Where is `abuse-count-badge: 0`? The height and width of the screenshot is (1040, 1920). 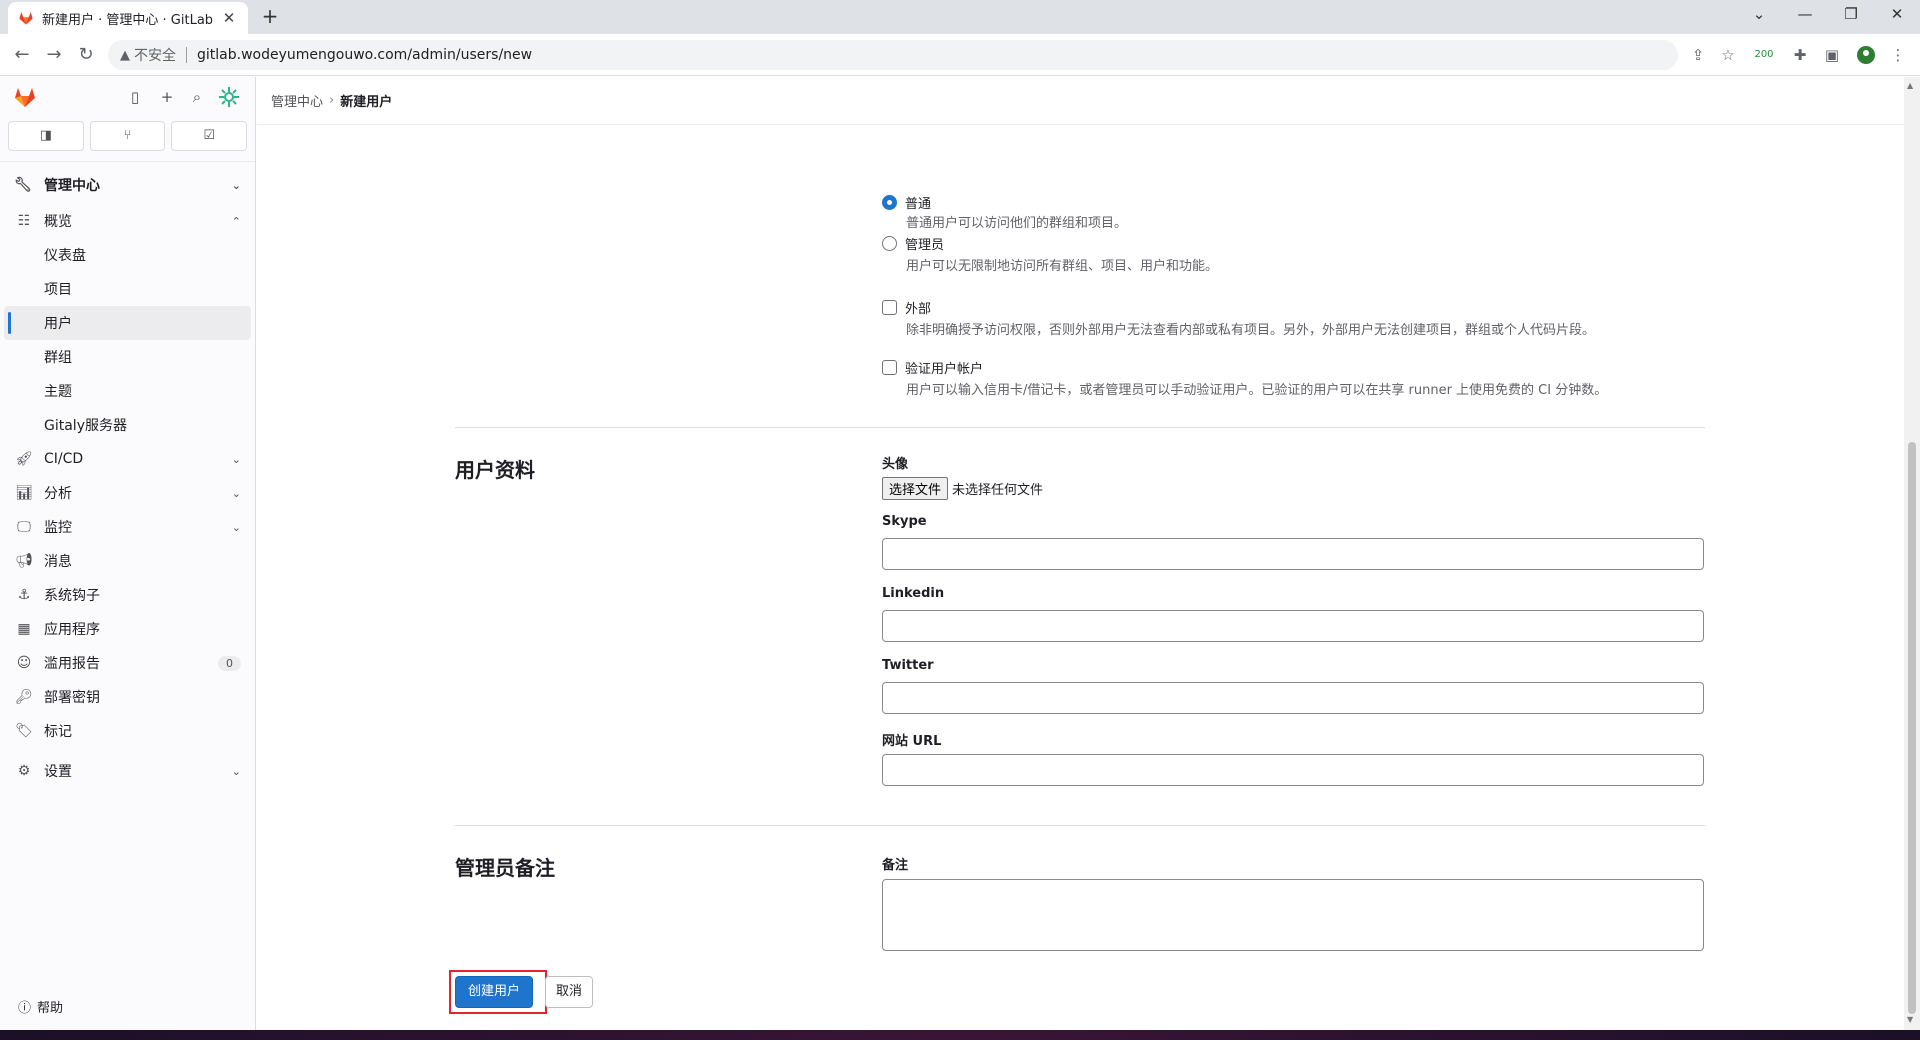
abuse-count-badge: 0 is located at coordinates (229, 663).